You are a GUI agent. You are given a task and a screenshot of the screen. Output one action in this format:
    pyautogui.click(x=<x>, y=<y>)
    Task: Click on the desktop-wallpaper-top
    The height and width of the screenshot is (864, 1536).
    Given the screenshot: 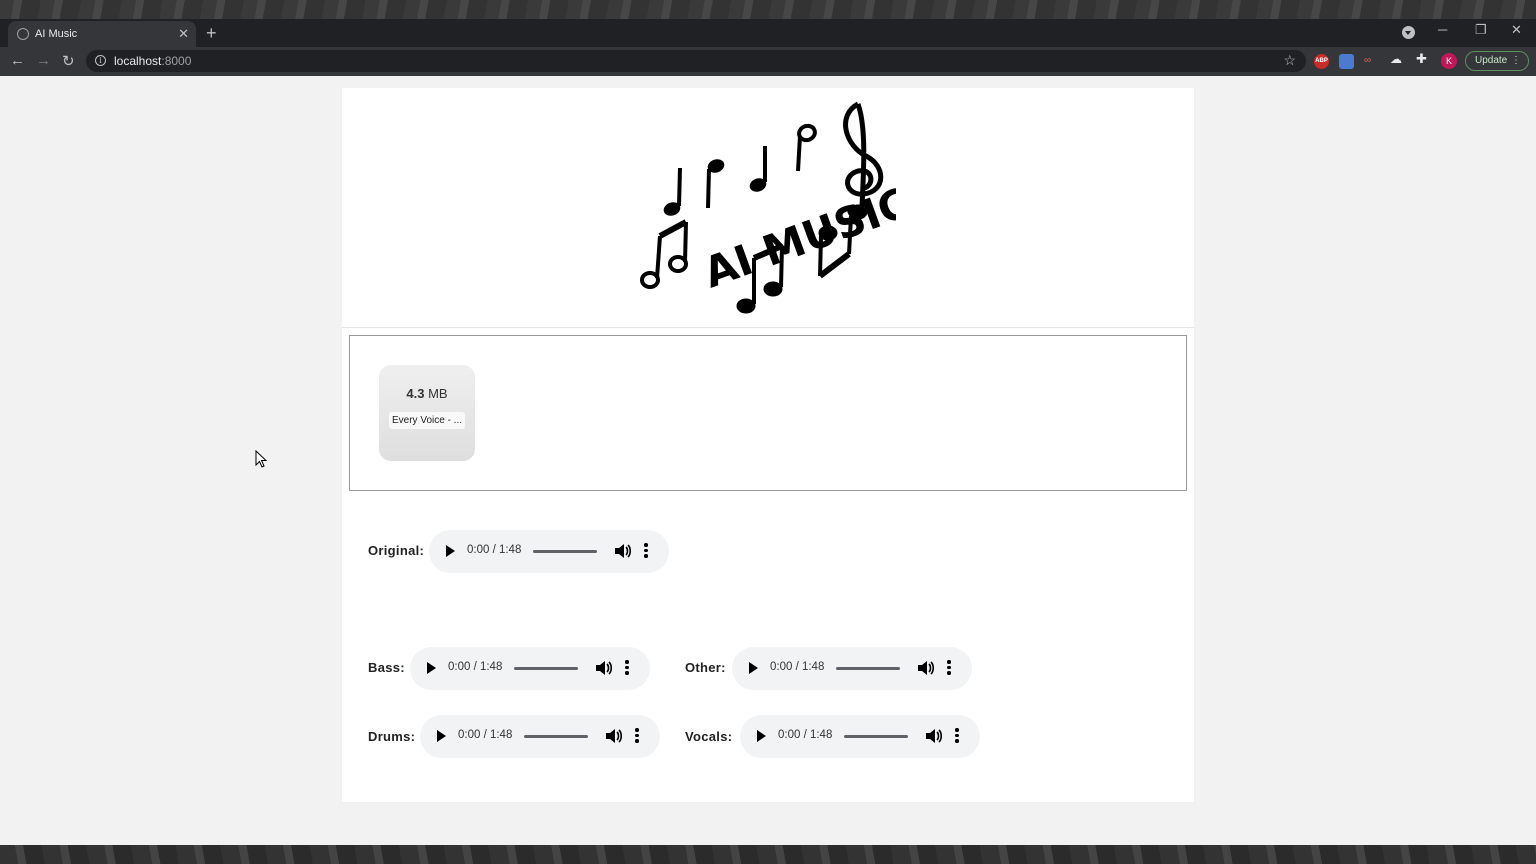 What is the action you would take?
    pyautogui.click(x=768, y=9)
    